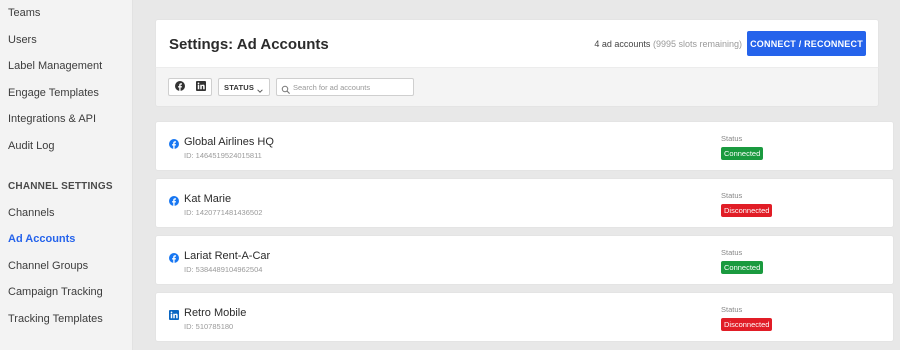  What do you see at coordinates (215, 313) in the screenshot?
I see `account-name: Retro Mobile` at bounding box center [215, 313].